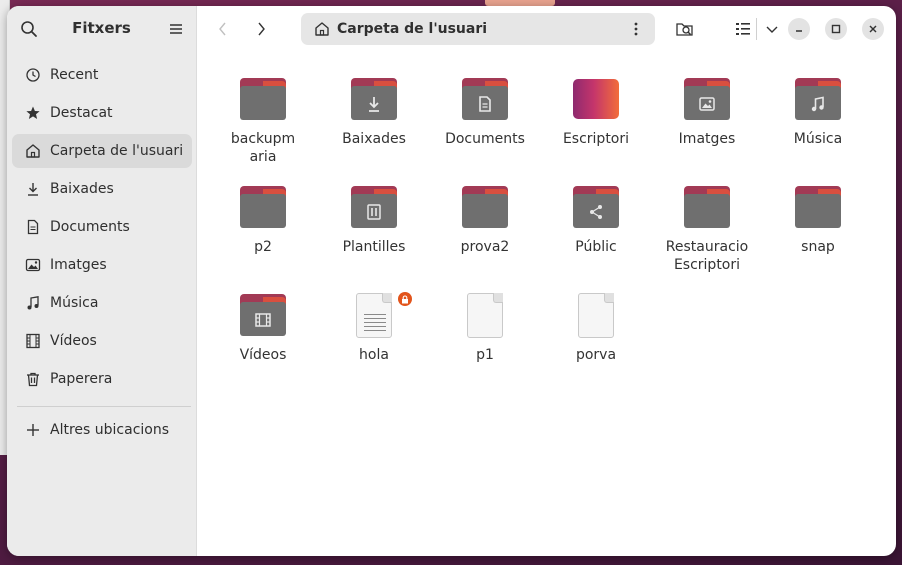 This screenshot has width=902, height=565. I want to click on maximize-icon, so click(836, 29).